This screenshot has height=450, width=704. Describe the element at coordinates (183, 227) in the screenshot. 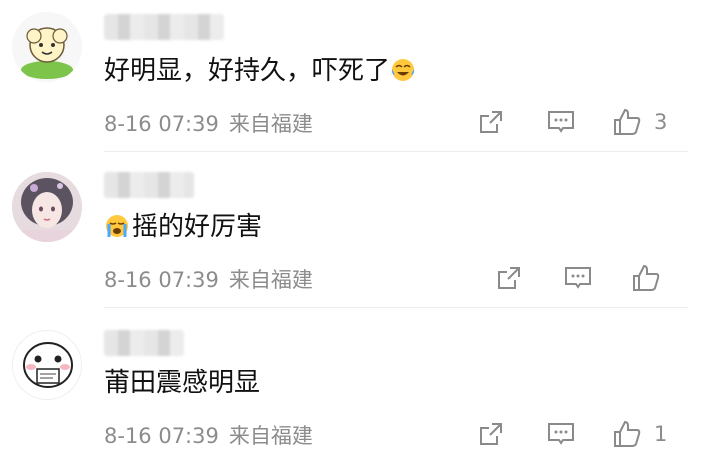

I see `comment-text: 摇的好厉害` at that location.